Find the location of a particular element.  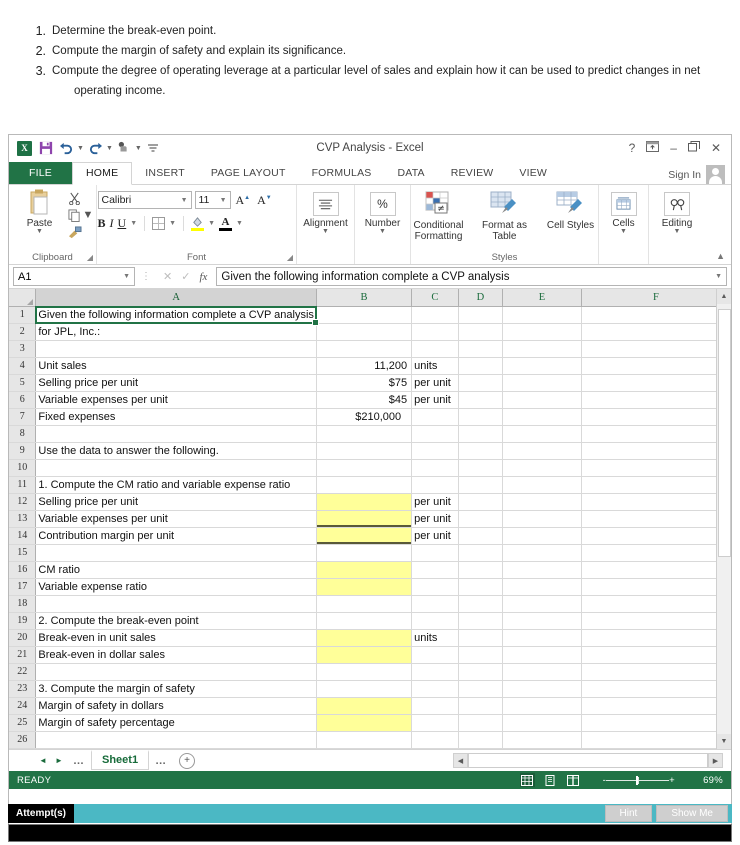

row-header: 14 is located at coordinates (23, 536).